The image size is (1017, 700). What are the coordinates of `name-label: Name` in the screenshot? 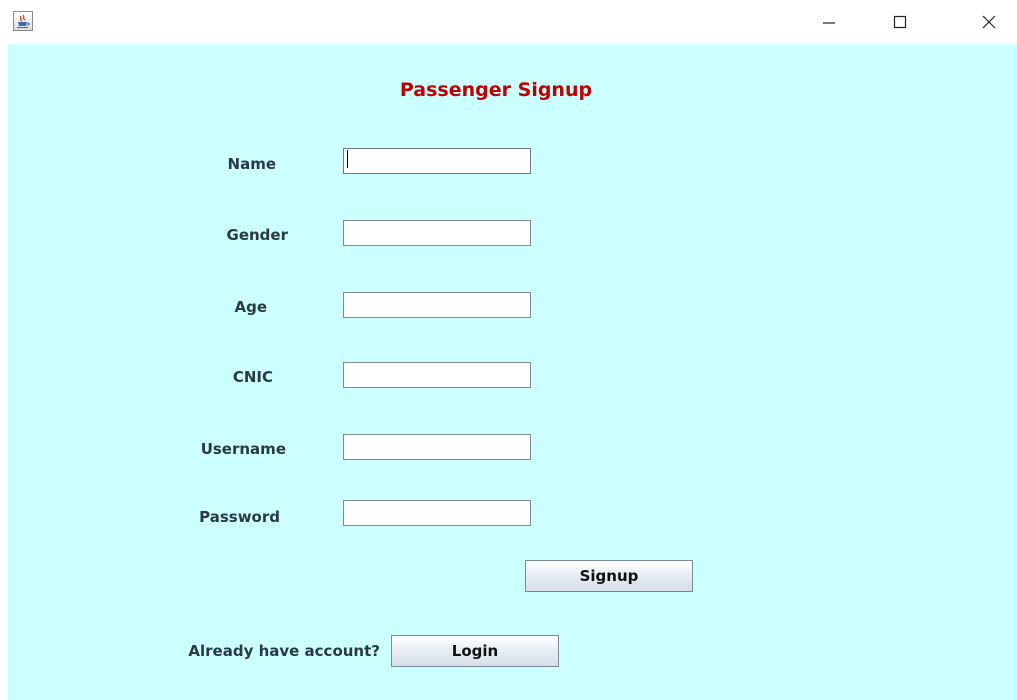 It's located at (251, 164).